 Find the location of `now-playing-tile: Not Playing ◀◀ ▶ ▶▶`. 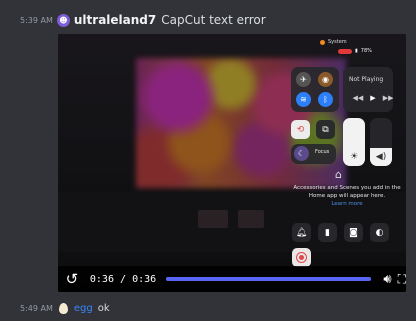

now-playing-tile: Not Playing ◀◀ ▶ ▶▶ is located at coordinates (368, 89).